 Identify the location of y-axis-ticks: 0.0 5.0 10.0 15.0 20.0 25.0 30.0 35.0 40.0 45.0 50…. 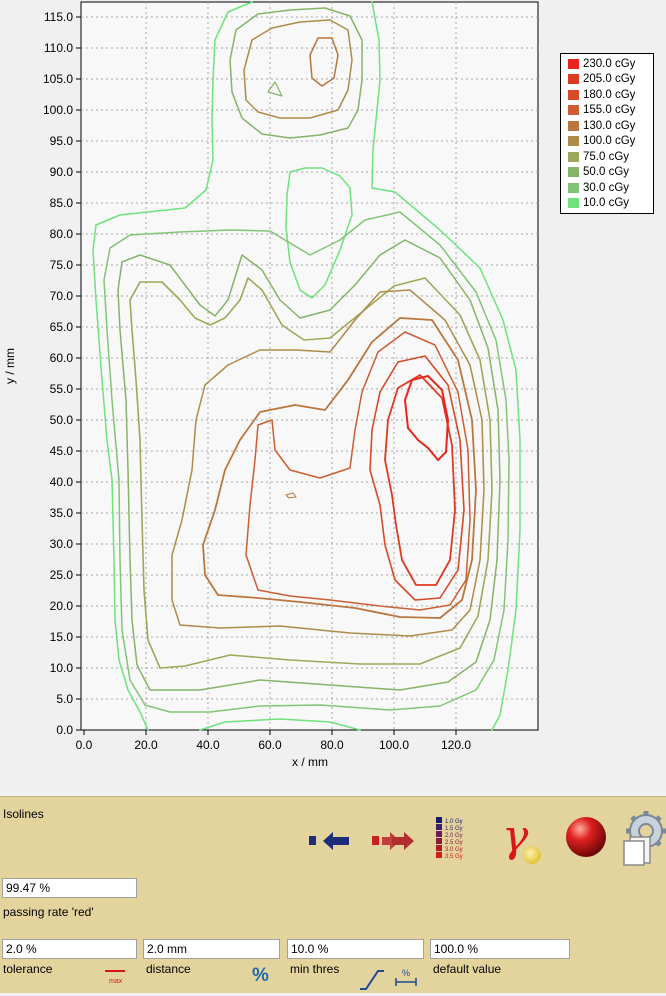
(62, 373).